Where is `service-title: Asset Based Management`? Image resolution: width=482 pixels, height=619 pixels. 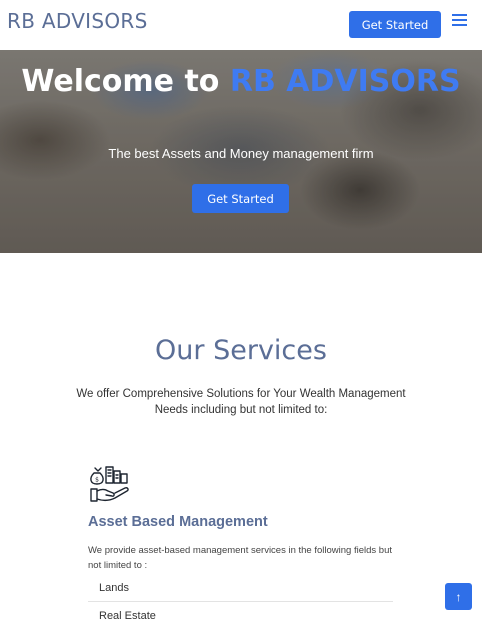 service-title: Asset Based Management is located at coordinates (178, 522).